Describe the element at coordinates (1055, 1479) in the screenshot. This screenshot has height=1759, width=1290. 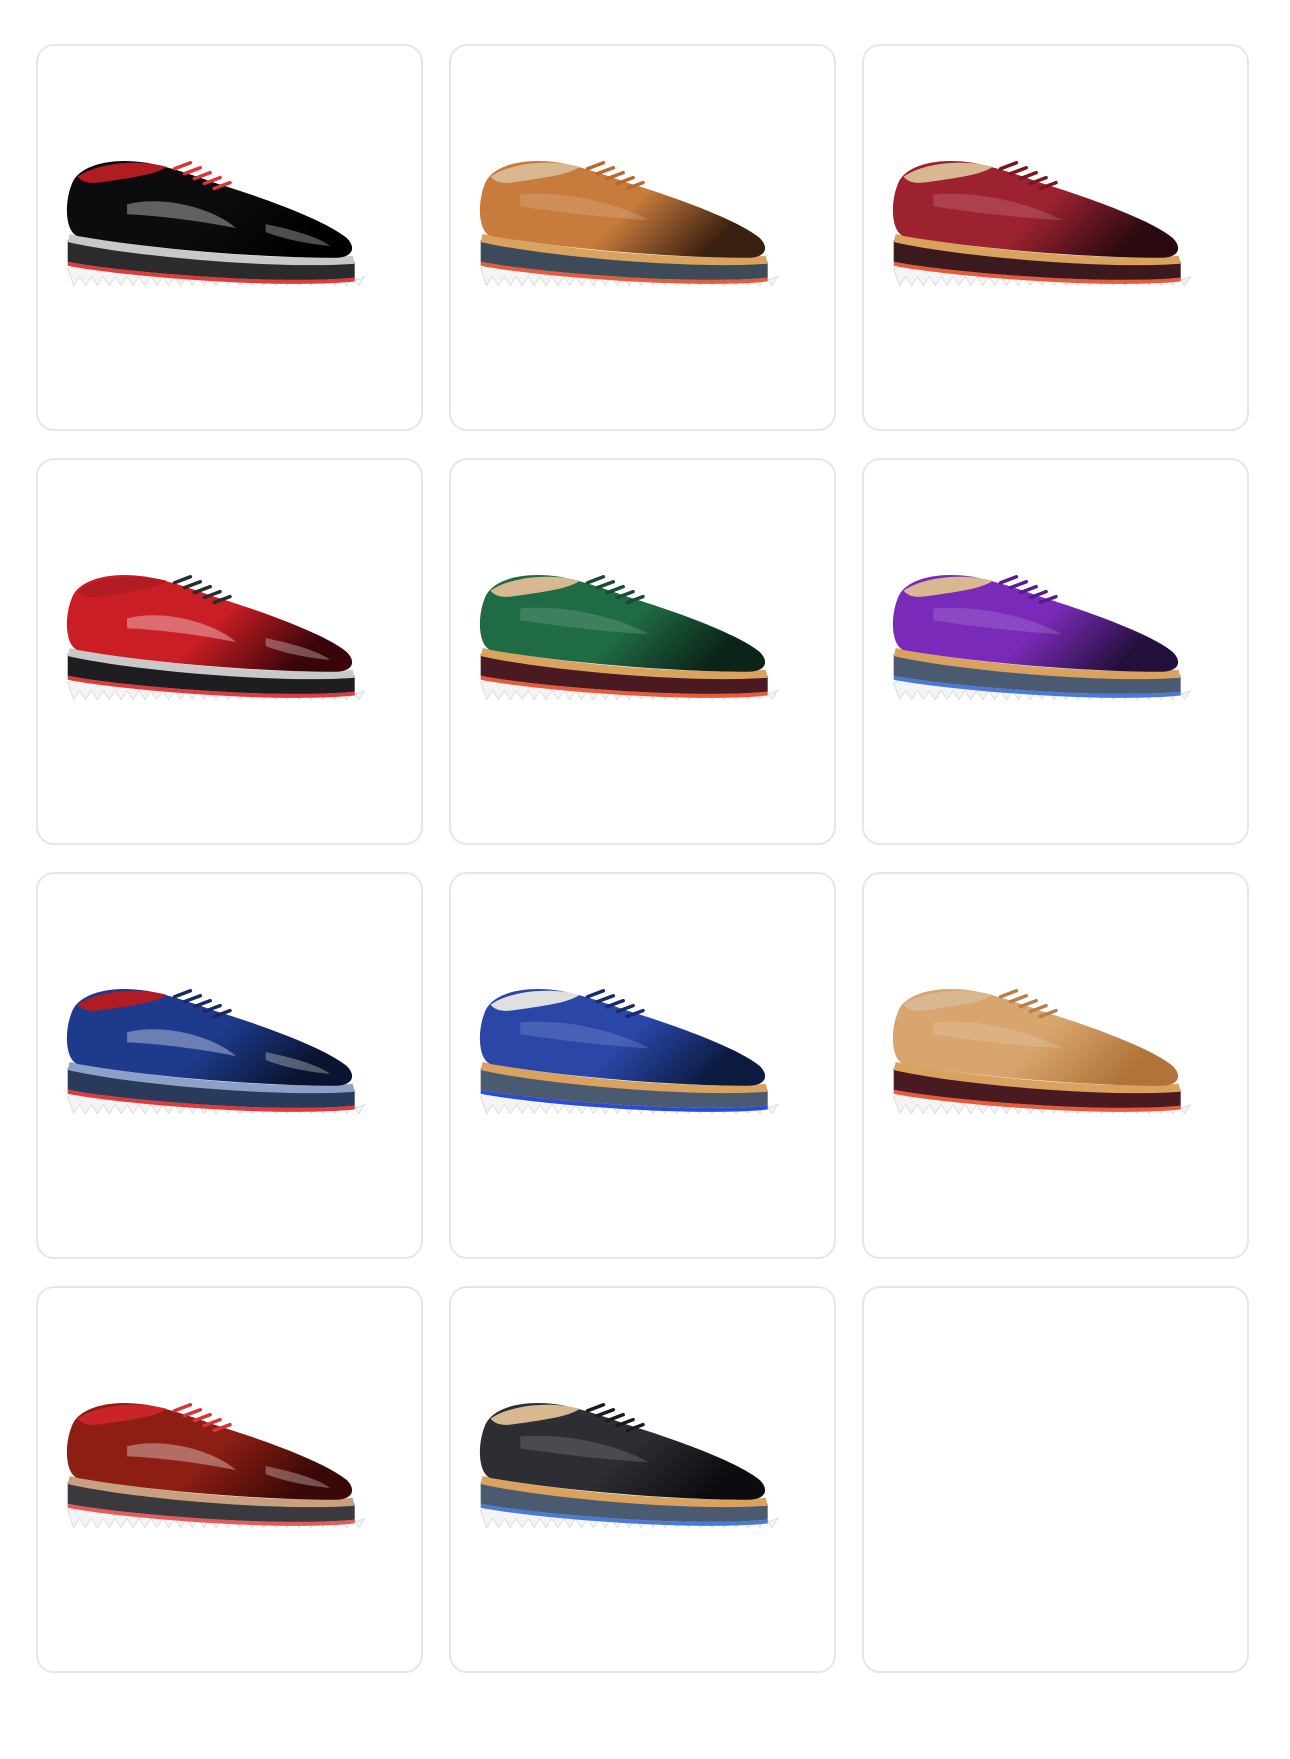
I see `empty-product-card` at that location.